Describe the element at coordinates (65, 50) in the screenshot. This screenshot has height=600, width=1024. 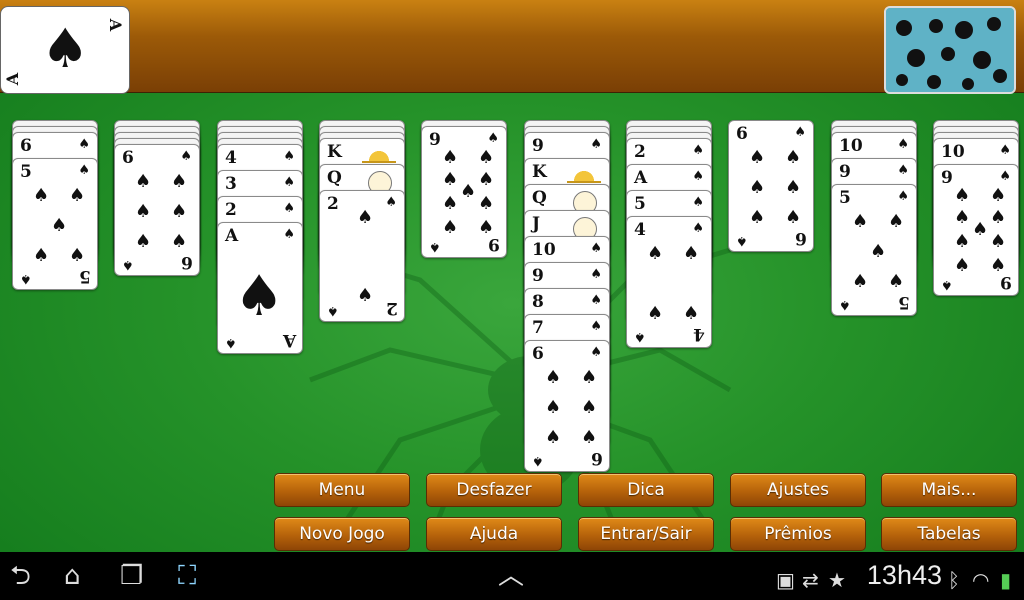
I see `foundation-pile: A A ♠` at that location.